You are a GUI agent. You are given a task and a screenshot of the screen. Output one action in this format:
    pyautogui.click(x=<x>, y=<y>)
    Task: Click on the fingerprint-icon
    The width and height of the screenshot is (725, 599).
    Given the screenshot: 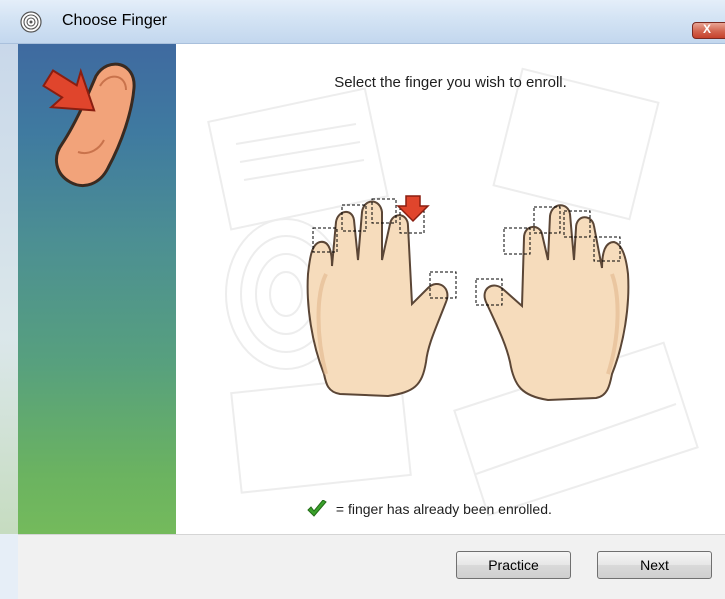 What is the action you would take?
    pyautogui.click(x=31, y=22)
    